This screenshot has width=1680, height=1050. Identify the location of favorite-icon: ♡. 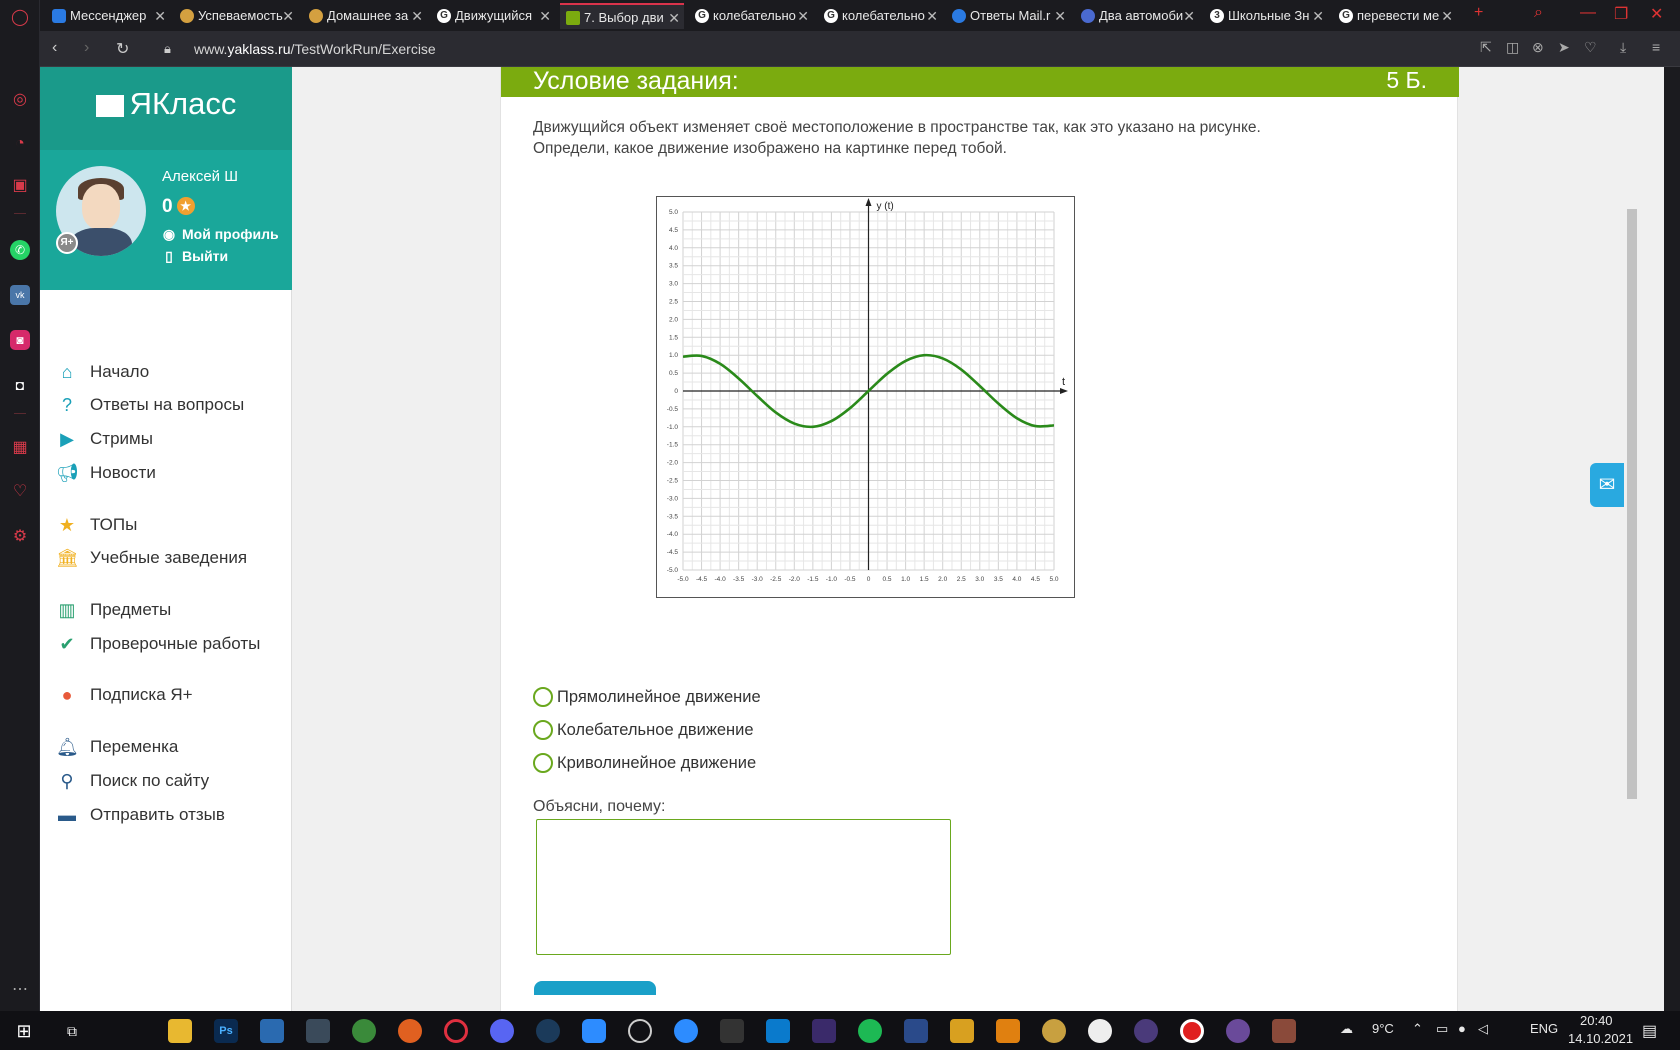
(1590, 47).